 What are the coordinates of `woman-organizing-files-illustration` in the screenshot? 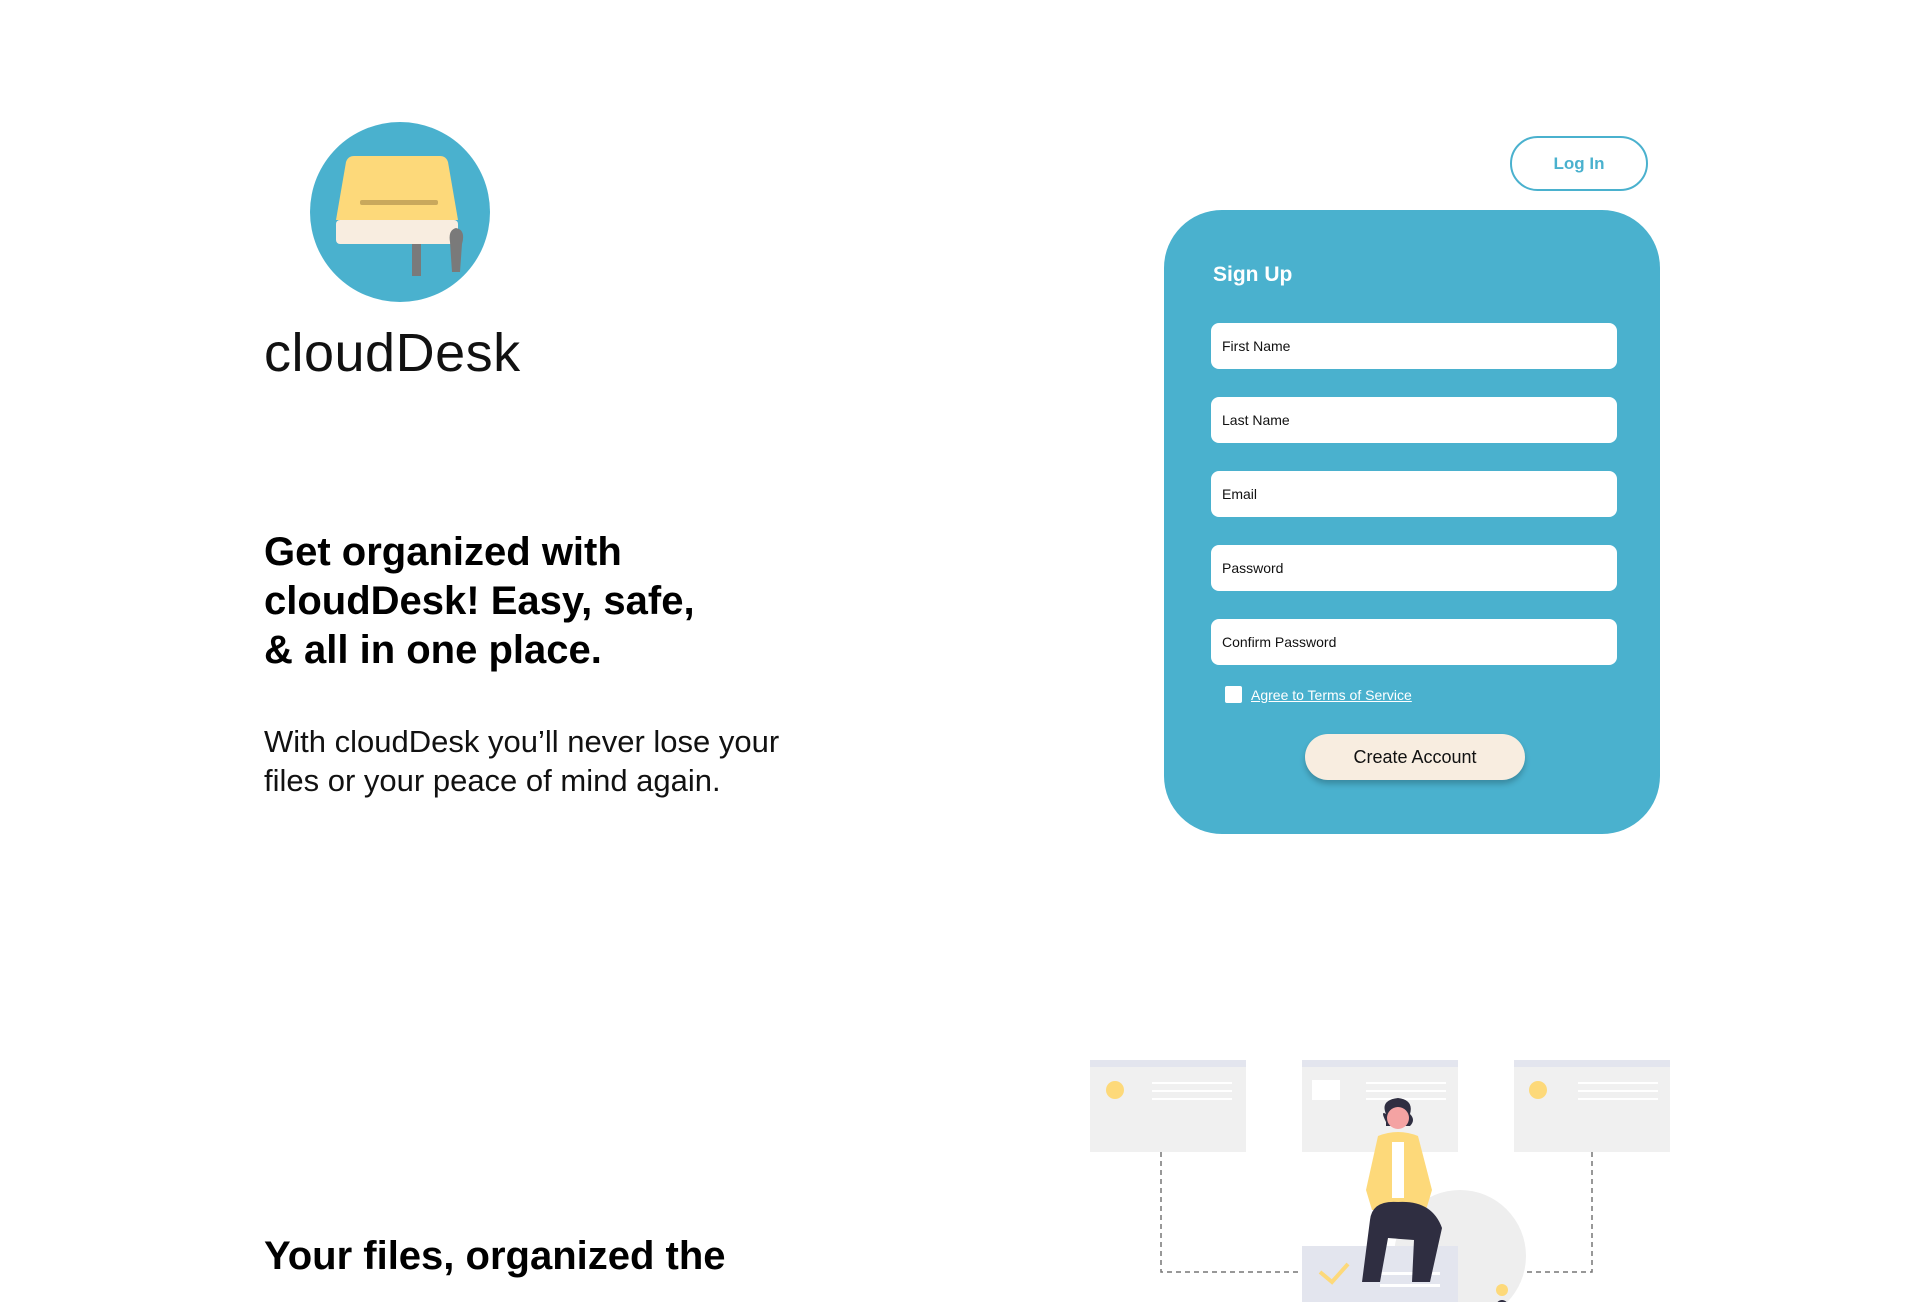 It's located at (1380, 1181).